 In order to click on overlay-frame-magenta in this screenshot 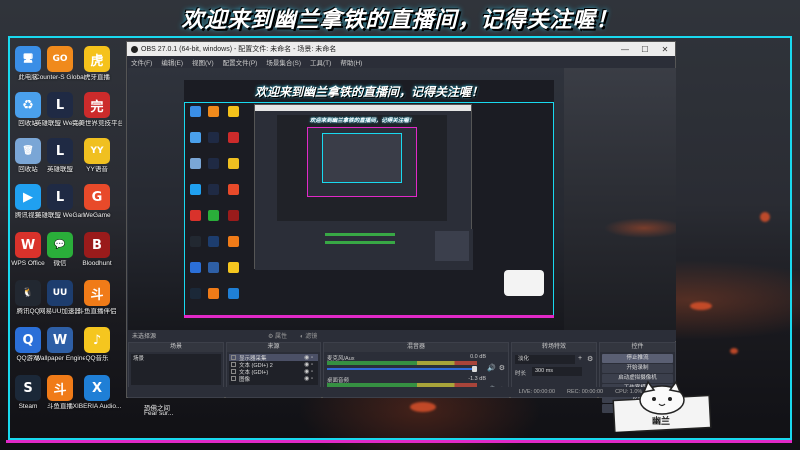, I will do `click(399, 441)`.